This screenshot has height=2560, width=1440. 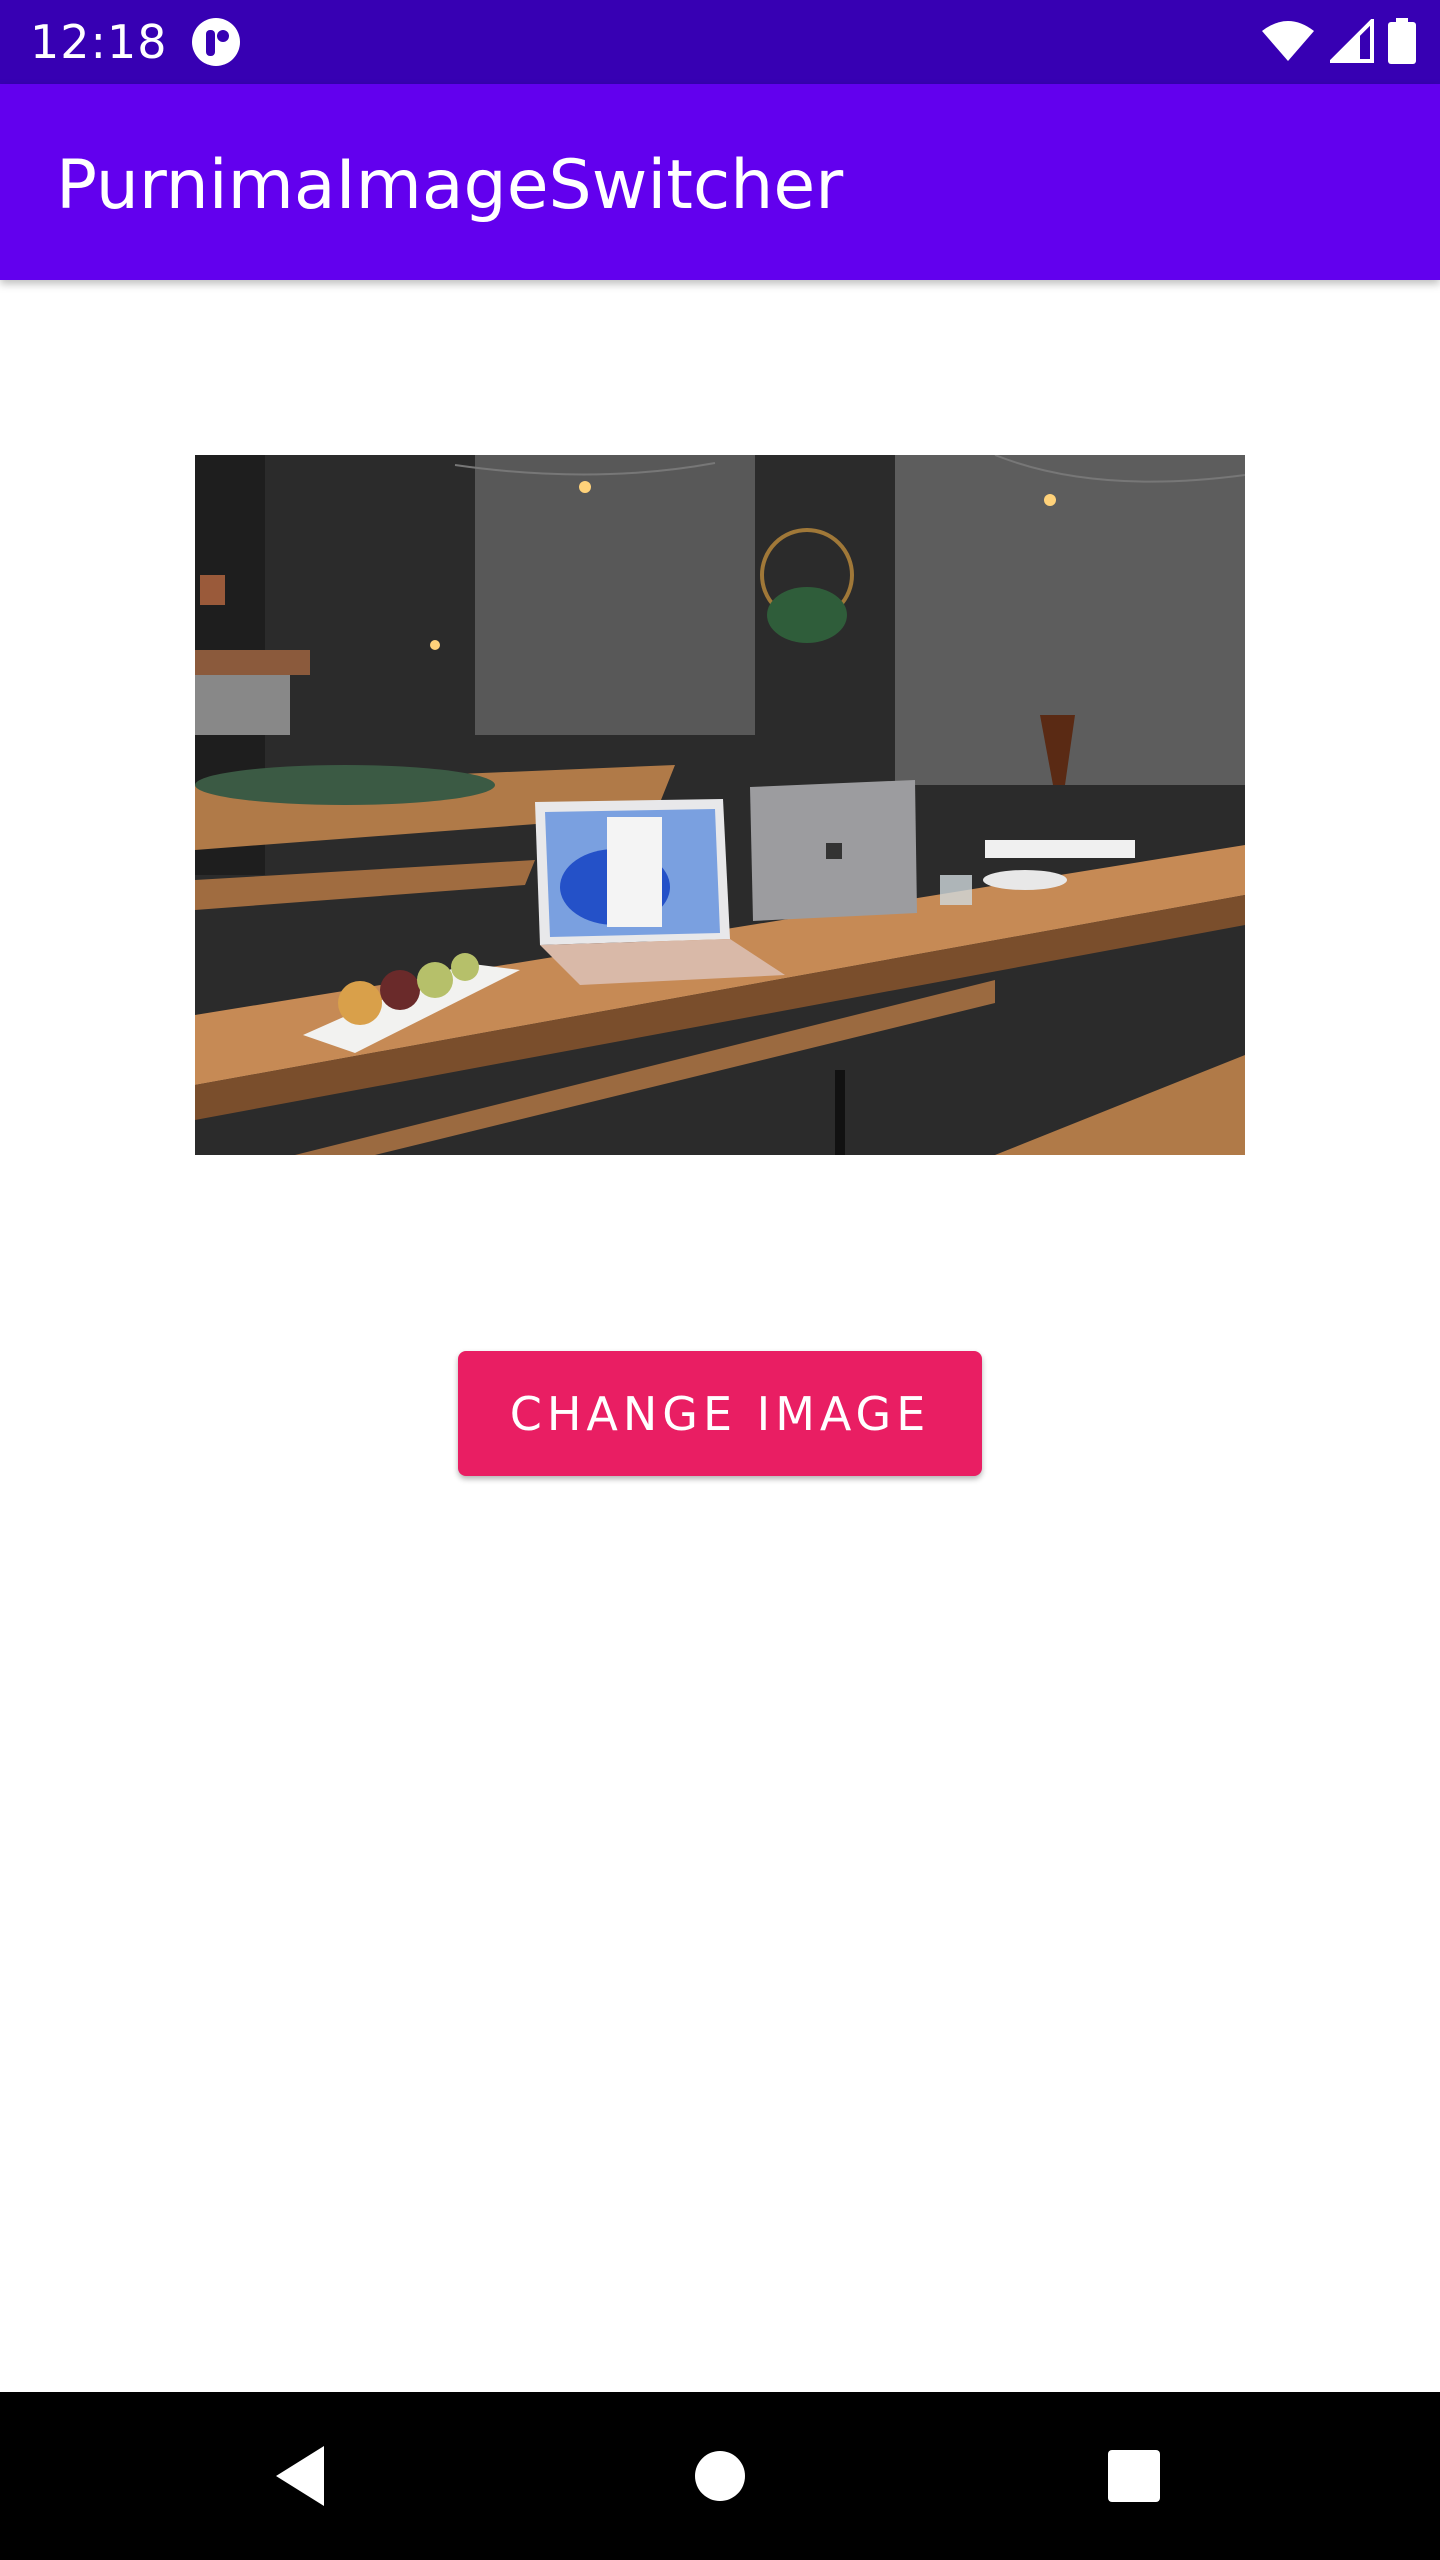 I want to click on change-image-button: CHANGE IMAGE, so click(x=720, y=1413).